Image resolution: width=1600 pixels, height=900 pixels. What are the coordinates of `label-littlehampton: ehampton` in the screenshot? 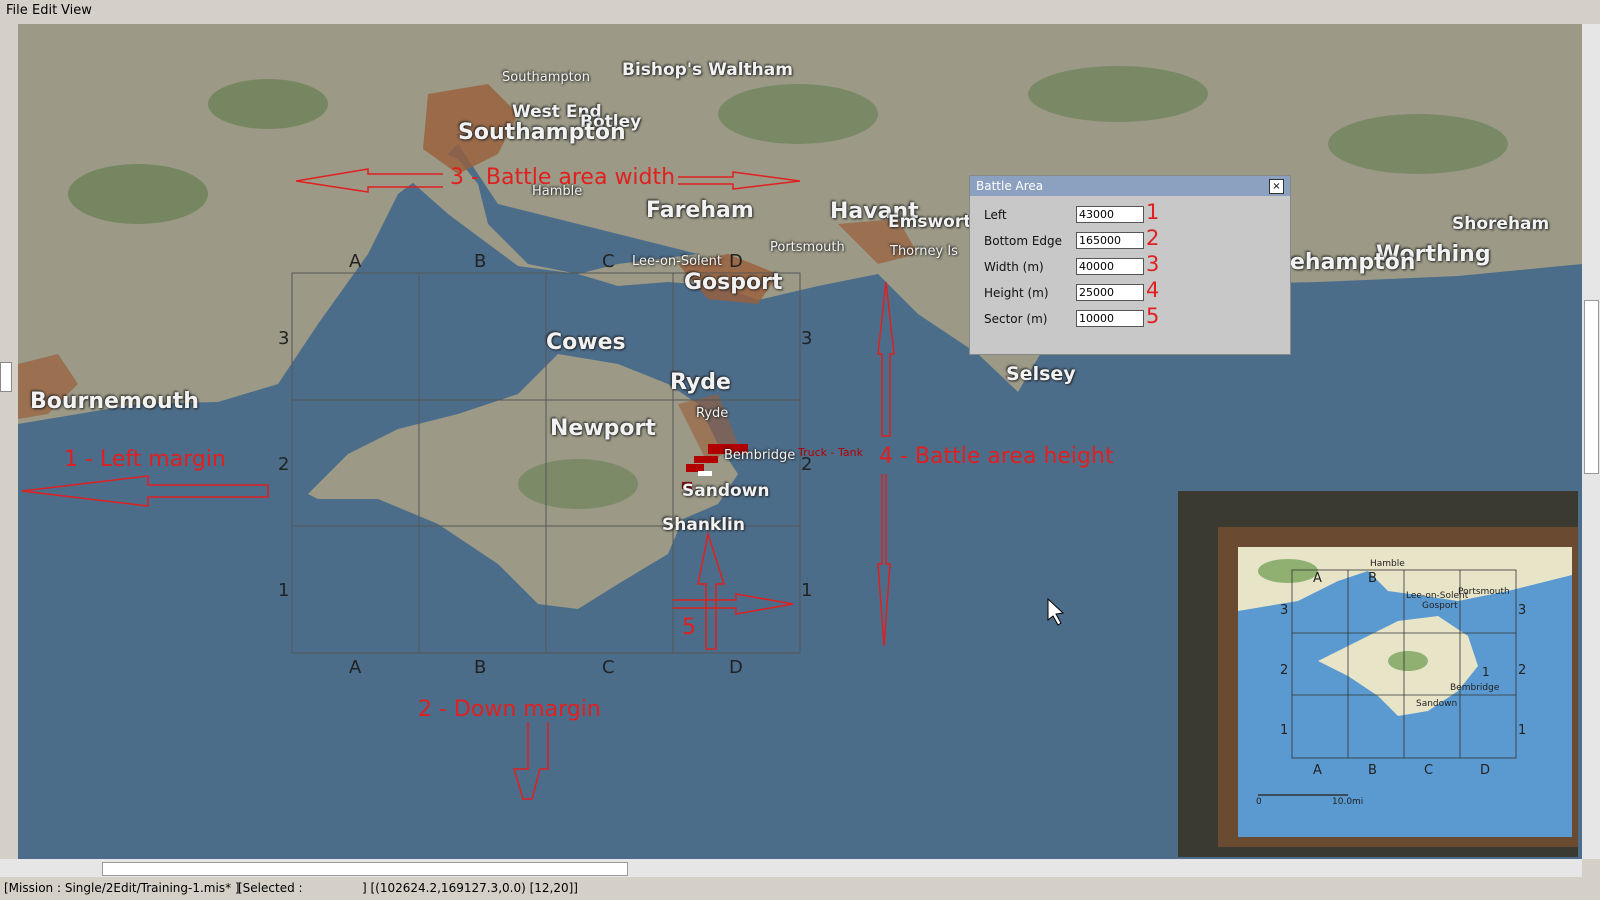 It's located at (1353, 262).